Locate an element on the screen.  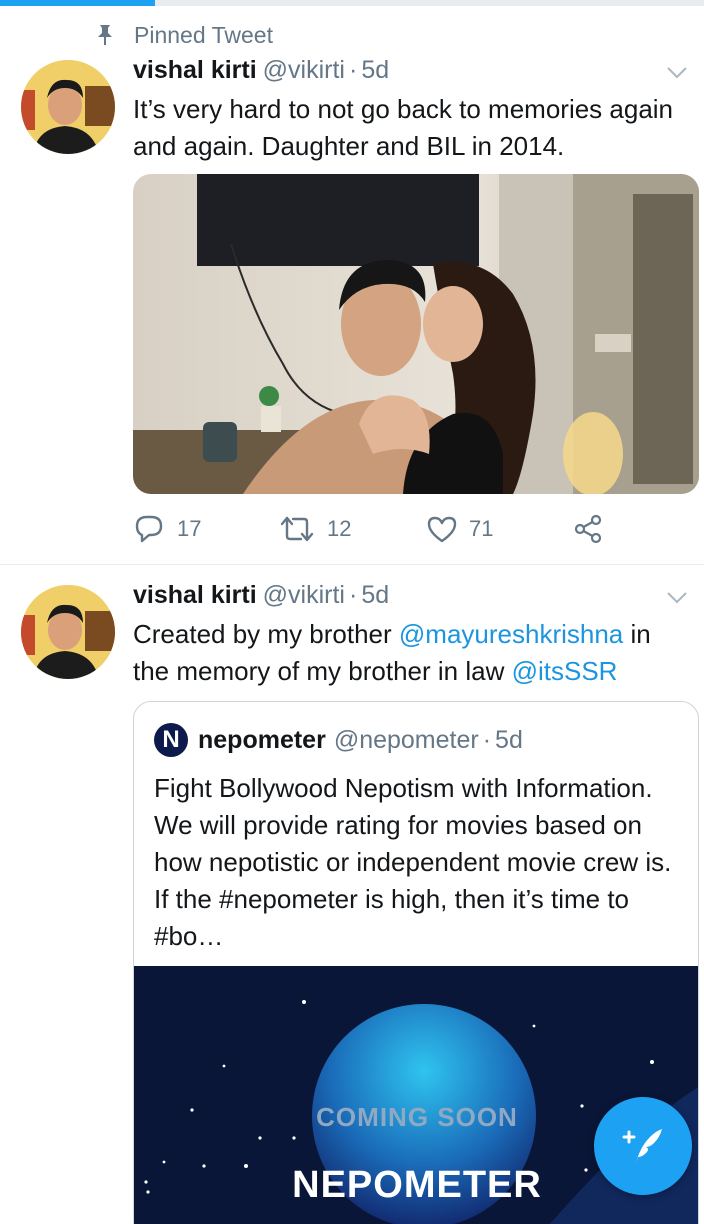
pin-icon is located at coordinates (105, 35).